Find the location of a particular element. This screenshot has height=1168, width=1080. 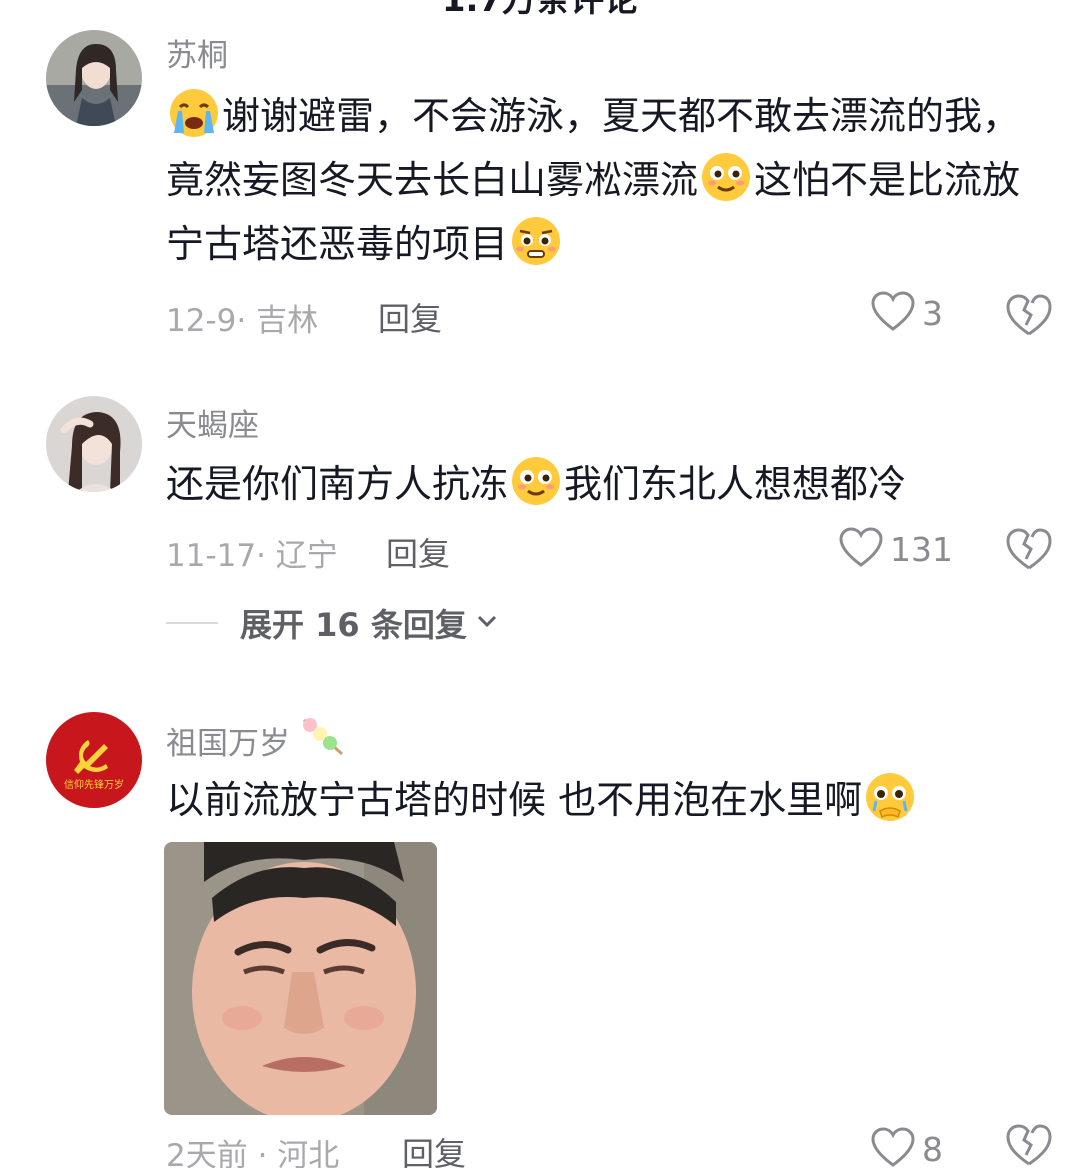

comment-date-location: 12-9· 吉林 is located at coordinates (242, 321).